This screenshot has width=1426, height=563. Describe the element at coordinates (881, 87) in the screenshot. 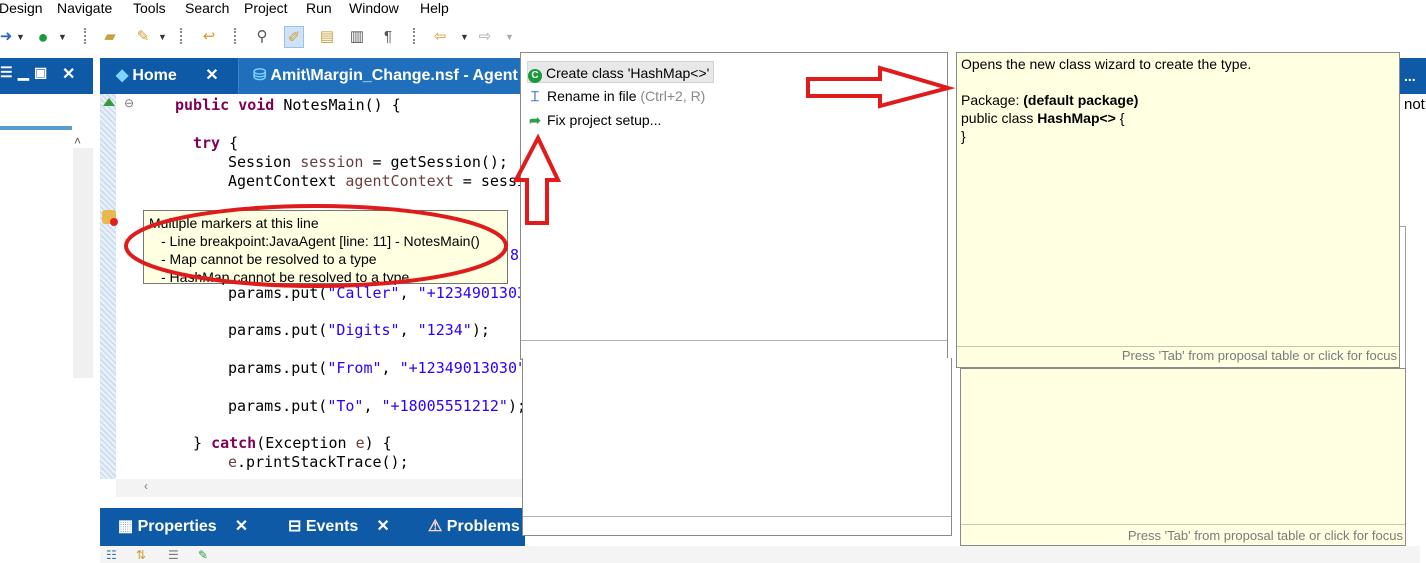

I see `annotation-arrow-right` at that location.